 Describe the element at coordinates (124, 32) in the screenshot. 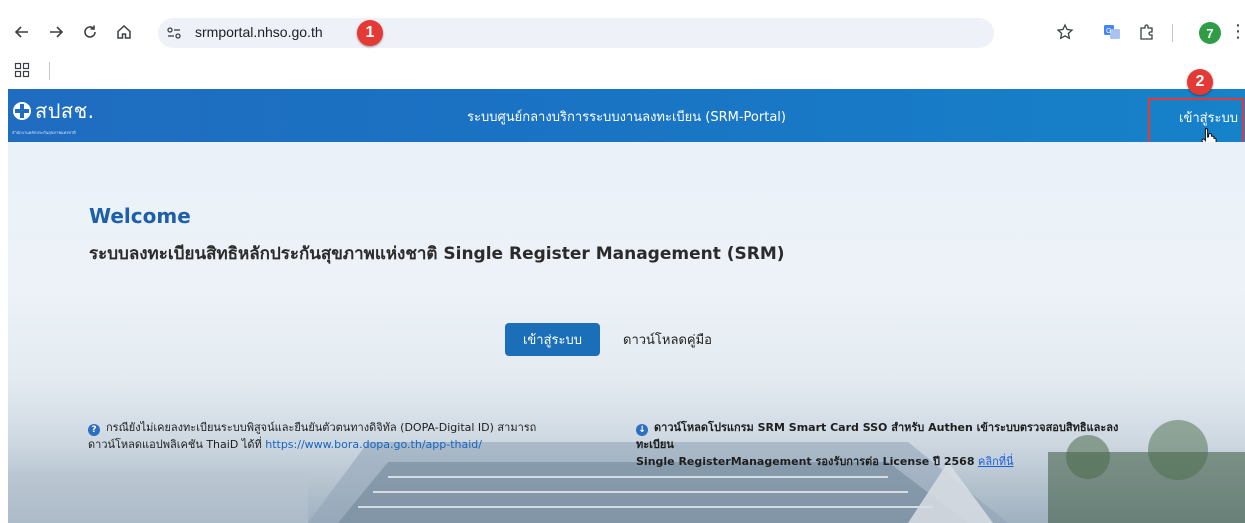

I see `home-icon` at that location.